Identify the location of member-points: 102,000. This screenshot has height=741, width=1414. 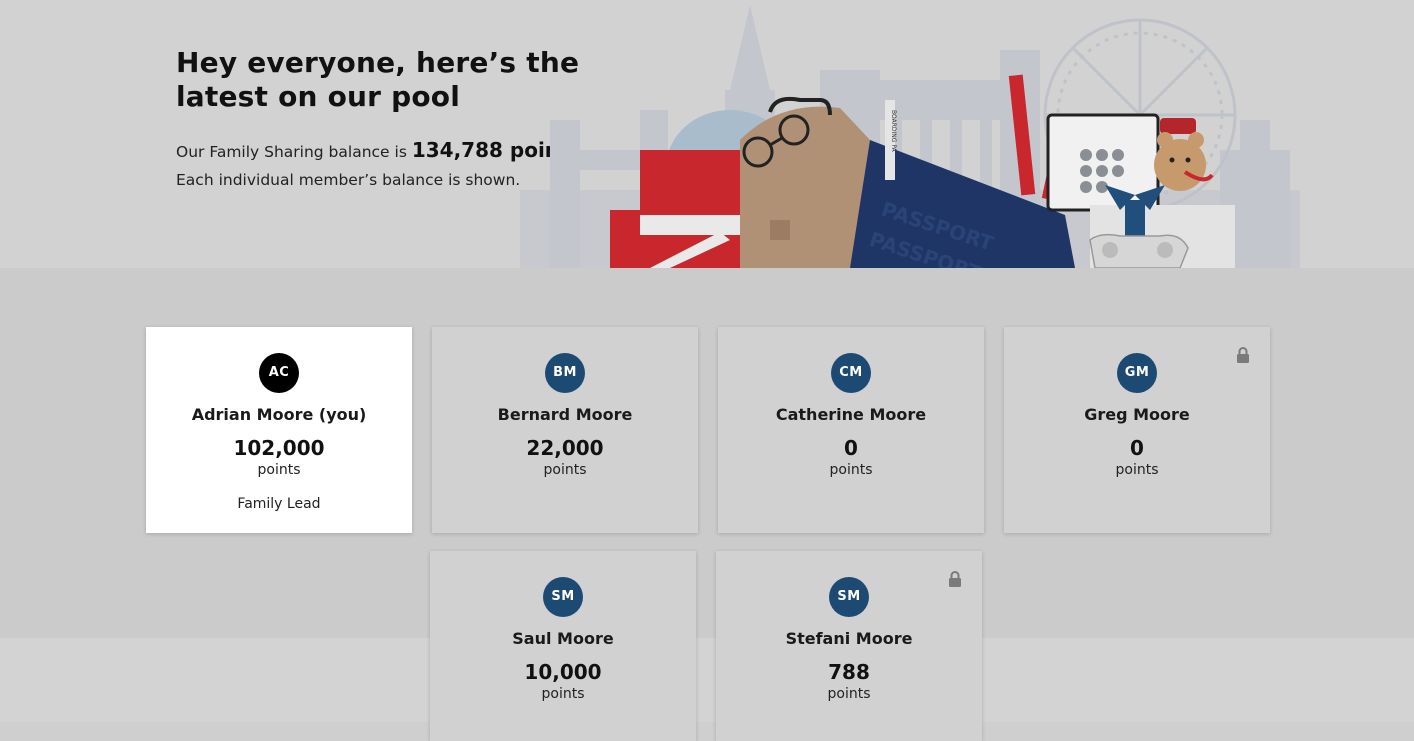
(279, 448).